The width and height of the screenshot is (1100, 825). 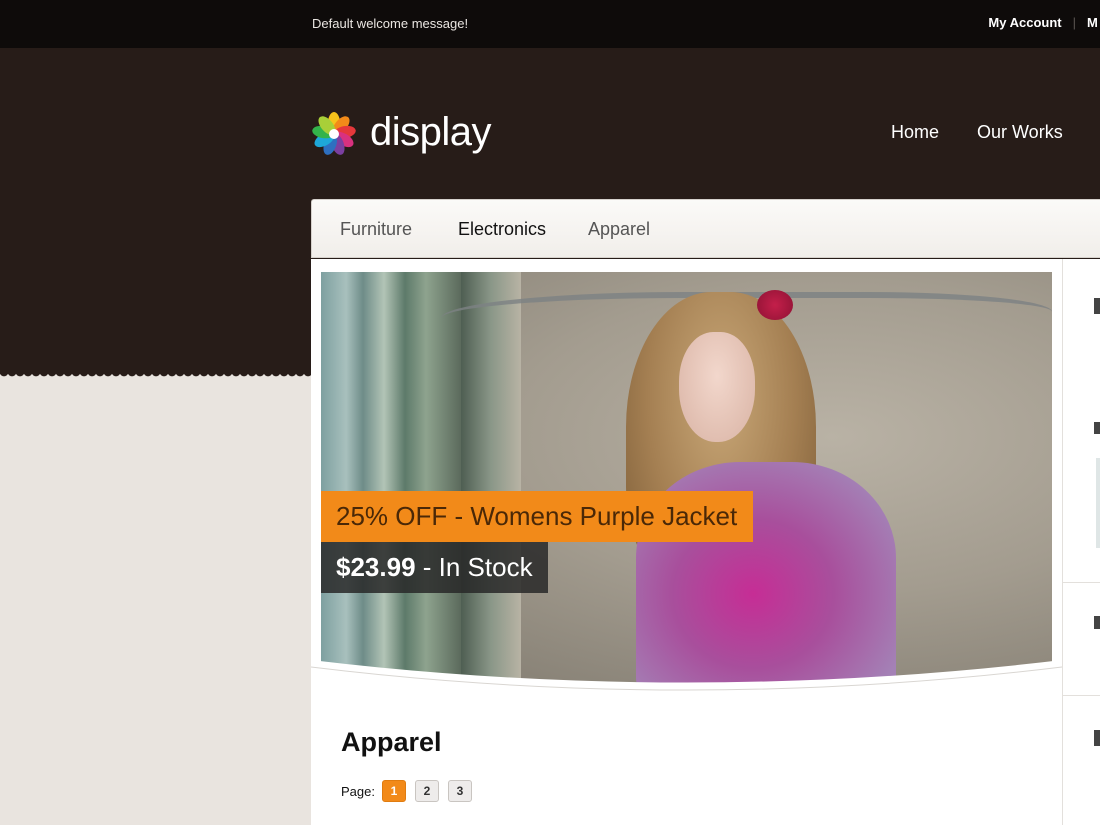 What do you see at coordinates (502, 229) in the screenshot?
I see `category-electronics: Electronics` at bounding box center [502, 229].